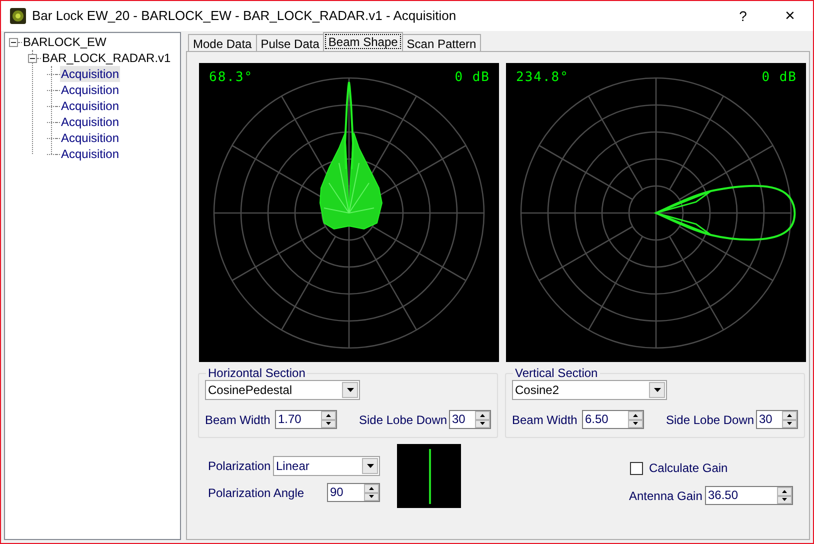  I want to click on antenna-gain-spinner: 36.50, so click(749, 495).